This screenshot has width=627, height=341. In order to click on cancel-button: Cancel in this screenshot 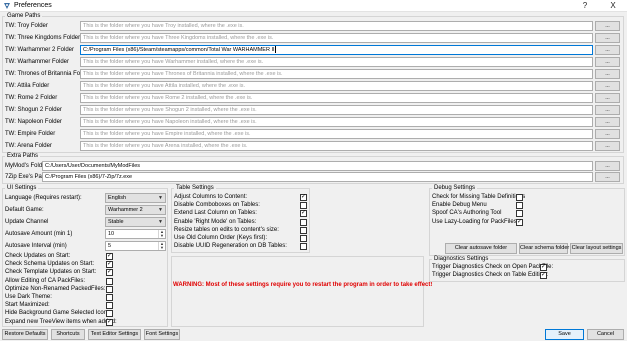, I will do `click(605, 334)`.